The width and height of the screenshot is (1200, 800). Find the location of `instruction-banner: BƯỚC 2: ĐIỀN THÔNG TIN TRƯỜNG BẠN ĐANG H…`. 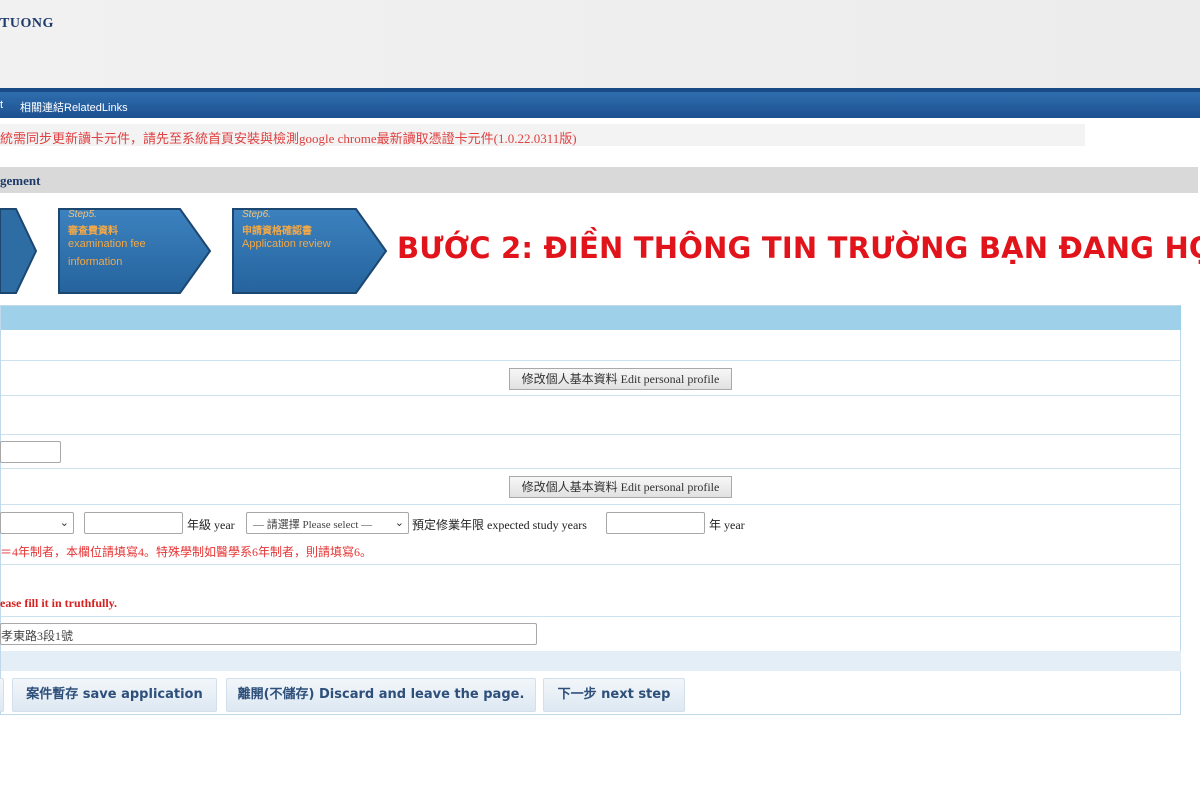

instruction-banner: BƯỚC 2: ĐIỀN THÔNG TIN TRƯỜNG BẠN ĐANG H… is located at coordinates (798, 248).